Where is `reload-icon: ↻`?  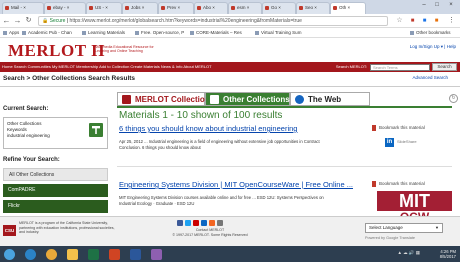
reload-icon: ↻ is located at coordinates (28, 21).